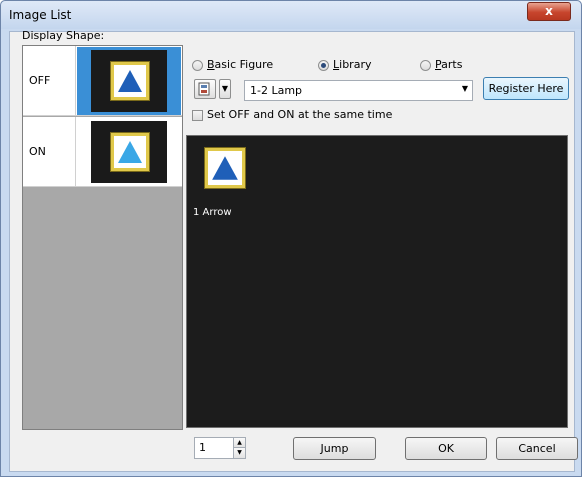 The image size is (582, 477). What do you see at coordinates (291, 15) in the screenshot?
I see `title-bar: Image List x` at bounding box center [291, 15].